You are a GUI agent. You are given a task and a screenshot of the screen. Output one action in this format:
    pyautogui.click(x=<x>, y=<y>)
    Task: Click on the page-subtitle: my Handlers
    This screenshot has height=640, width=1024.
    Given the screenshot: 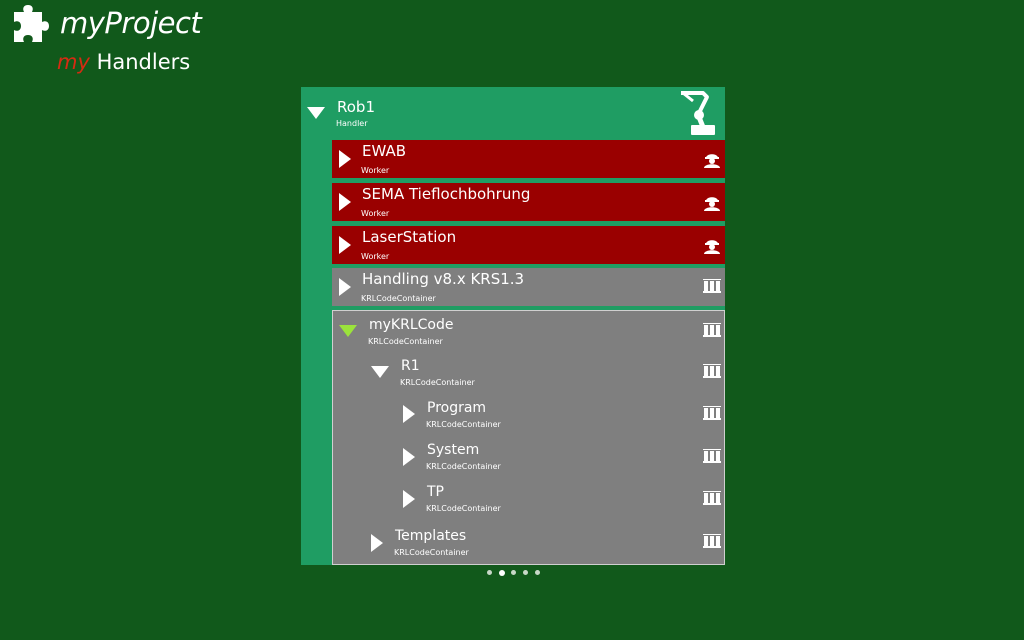 What is the action you would take?
    pyautogui.click(x=123, y=62)
    